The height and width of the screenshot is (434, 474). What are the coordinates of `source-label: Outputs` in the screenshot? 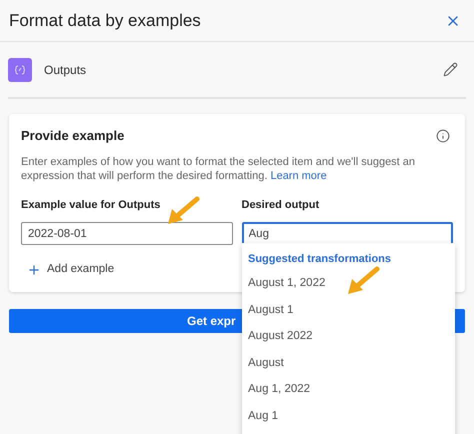 It's located at (65, 70).